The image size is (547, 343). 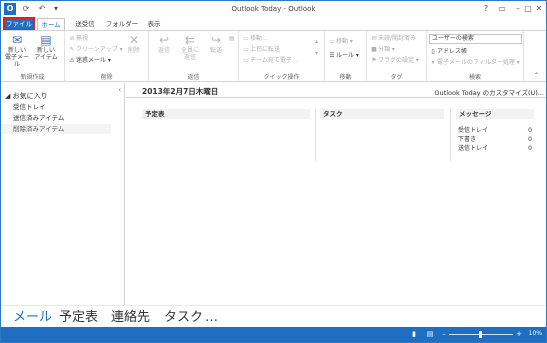 What do you see at coordinates (281, 77) in the screenshot?
I see `group-quick-steps-label: クイック操作` at bounding box center [281, 77].